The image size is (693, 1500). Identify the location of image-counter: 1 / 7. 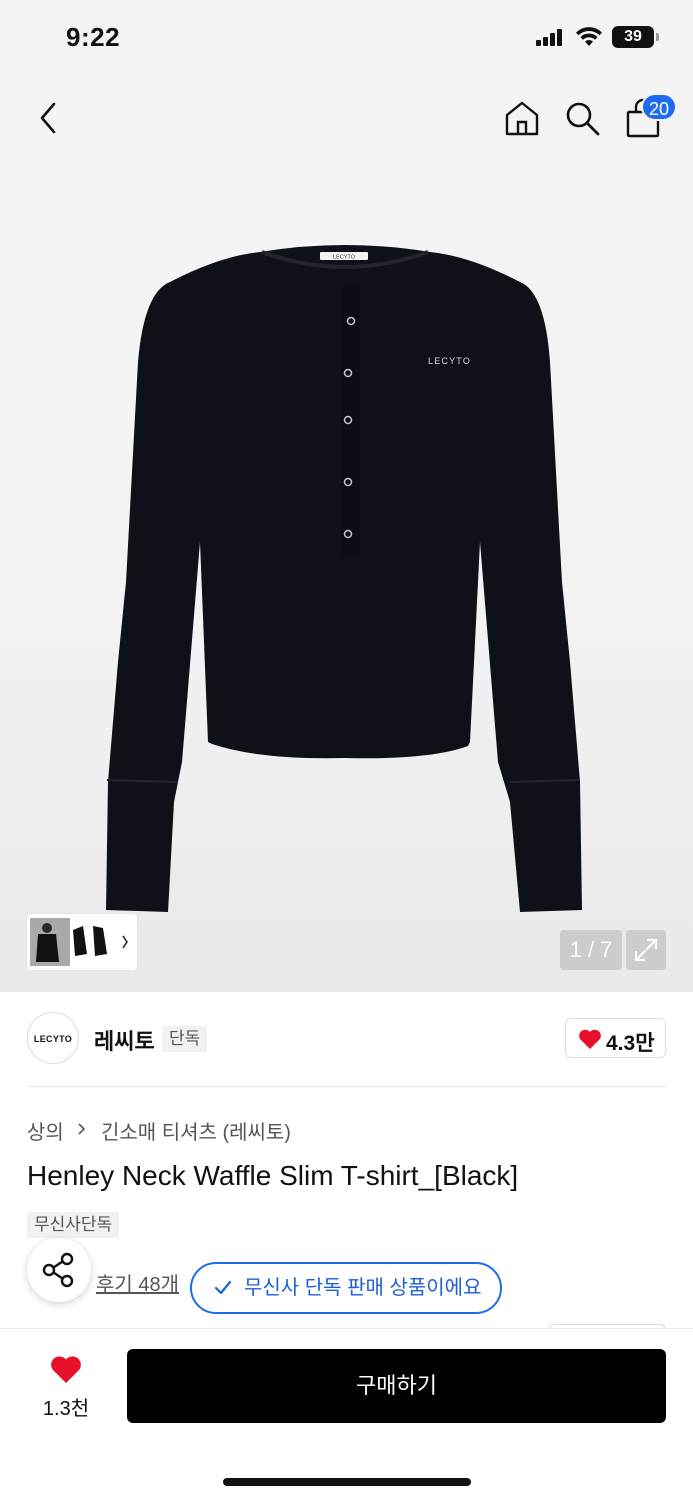
(591, 950).